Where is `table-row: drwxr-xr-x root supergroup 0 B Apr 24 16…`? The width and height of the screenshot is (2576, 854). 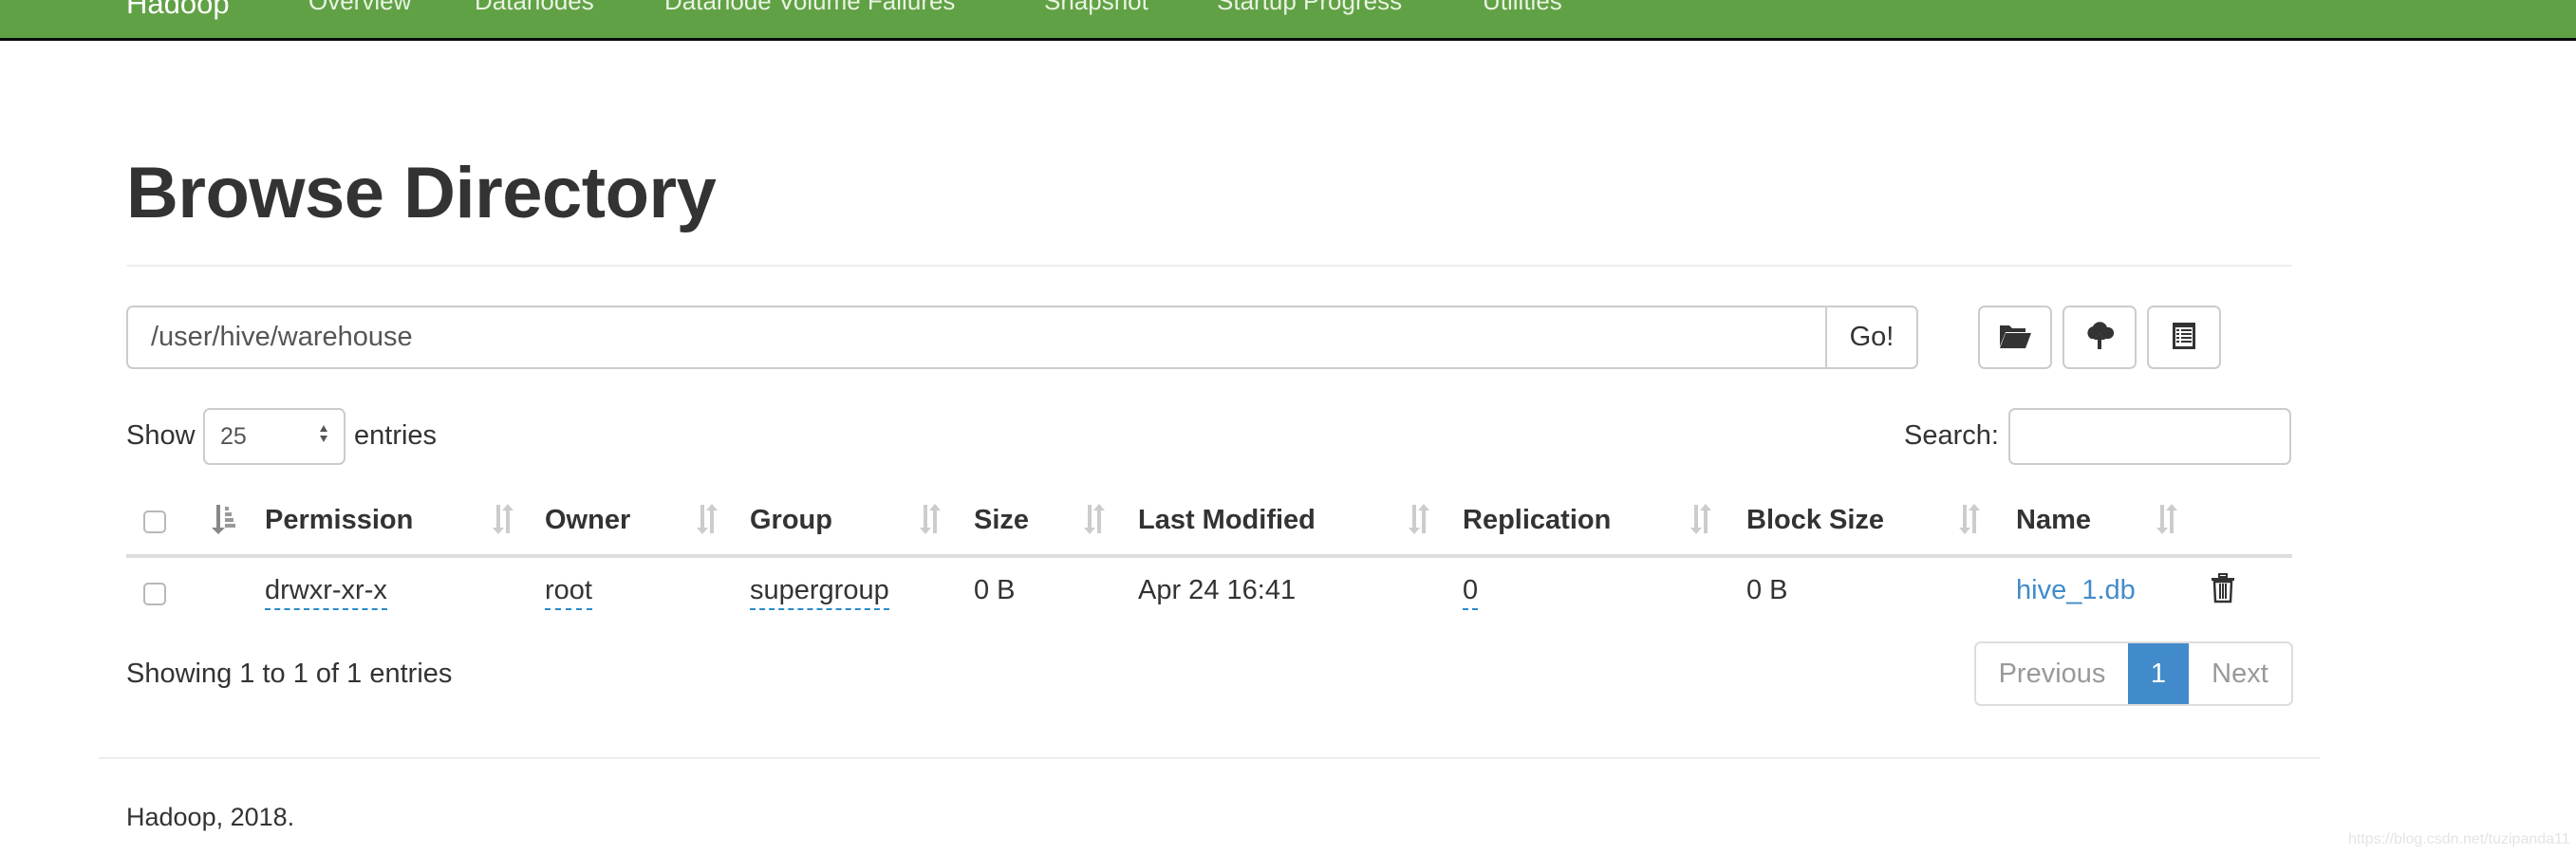
table-row: drwxr-xr-x root supergroup 0 B Apr 24 16… is located at coordinates (1209, 594).